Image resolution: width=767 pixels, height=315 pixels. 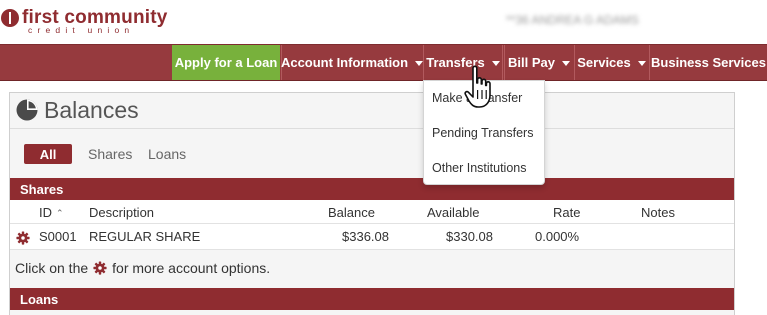 What do you see at coordinates (344, 62) in the screenshot?
I see `nav-account-information-label: Account Information` at bounding box center [344, 62].